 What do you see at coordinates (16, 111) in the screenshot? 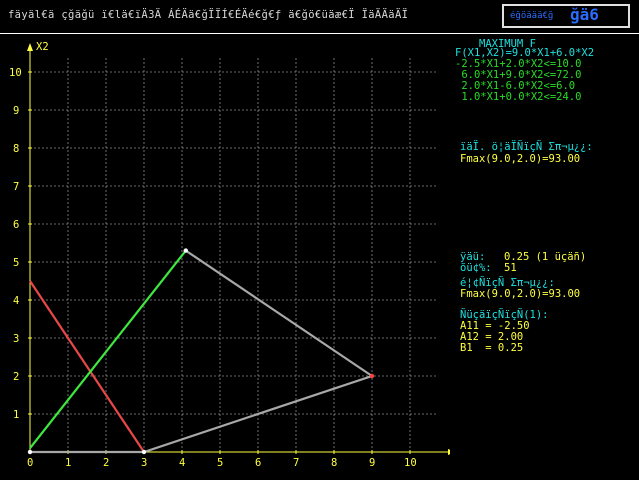
I see `y-tick-label: 9` at bounding box center [16, 111].